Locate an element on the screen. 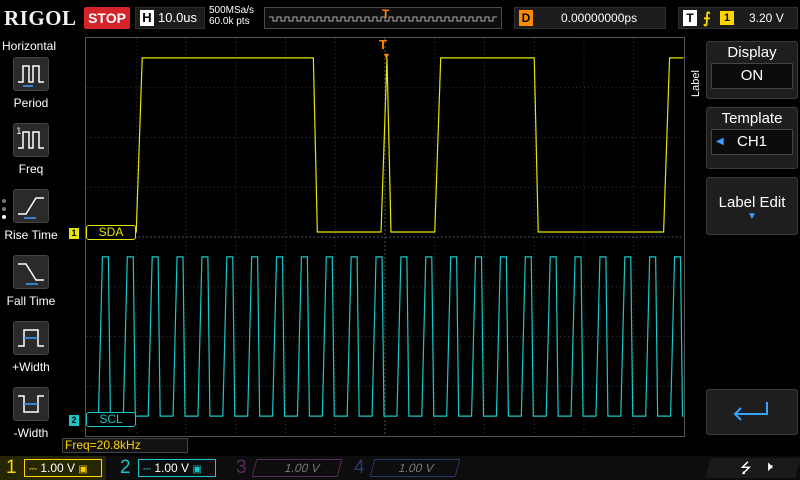 The image size is (800, 480). ch2-status: 2 ⎓ 1.00 V ▣ is located at coordinates (167, 468).